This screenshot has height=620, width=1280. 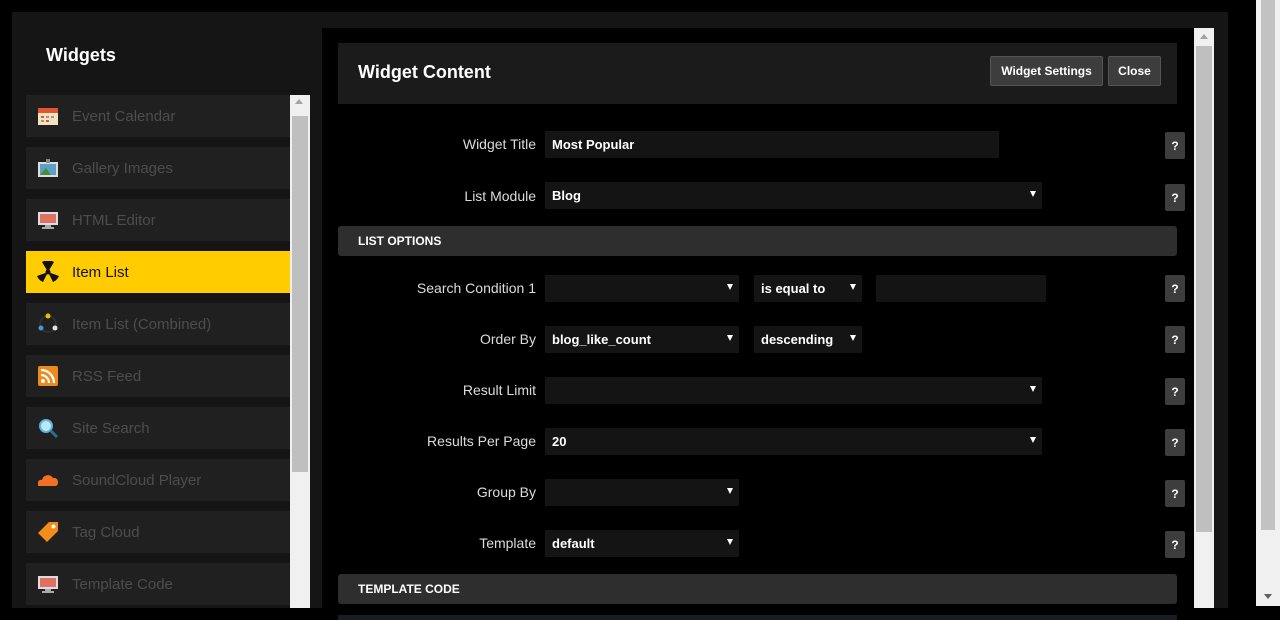 What do you see at coordinates (757, 589) in the screenshot?
I see `template-code-heading: TEMPLATE CODE` at bounding box center [757, 589].